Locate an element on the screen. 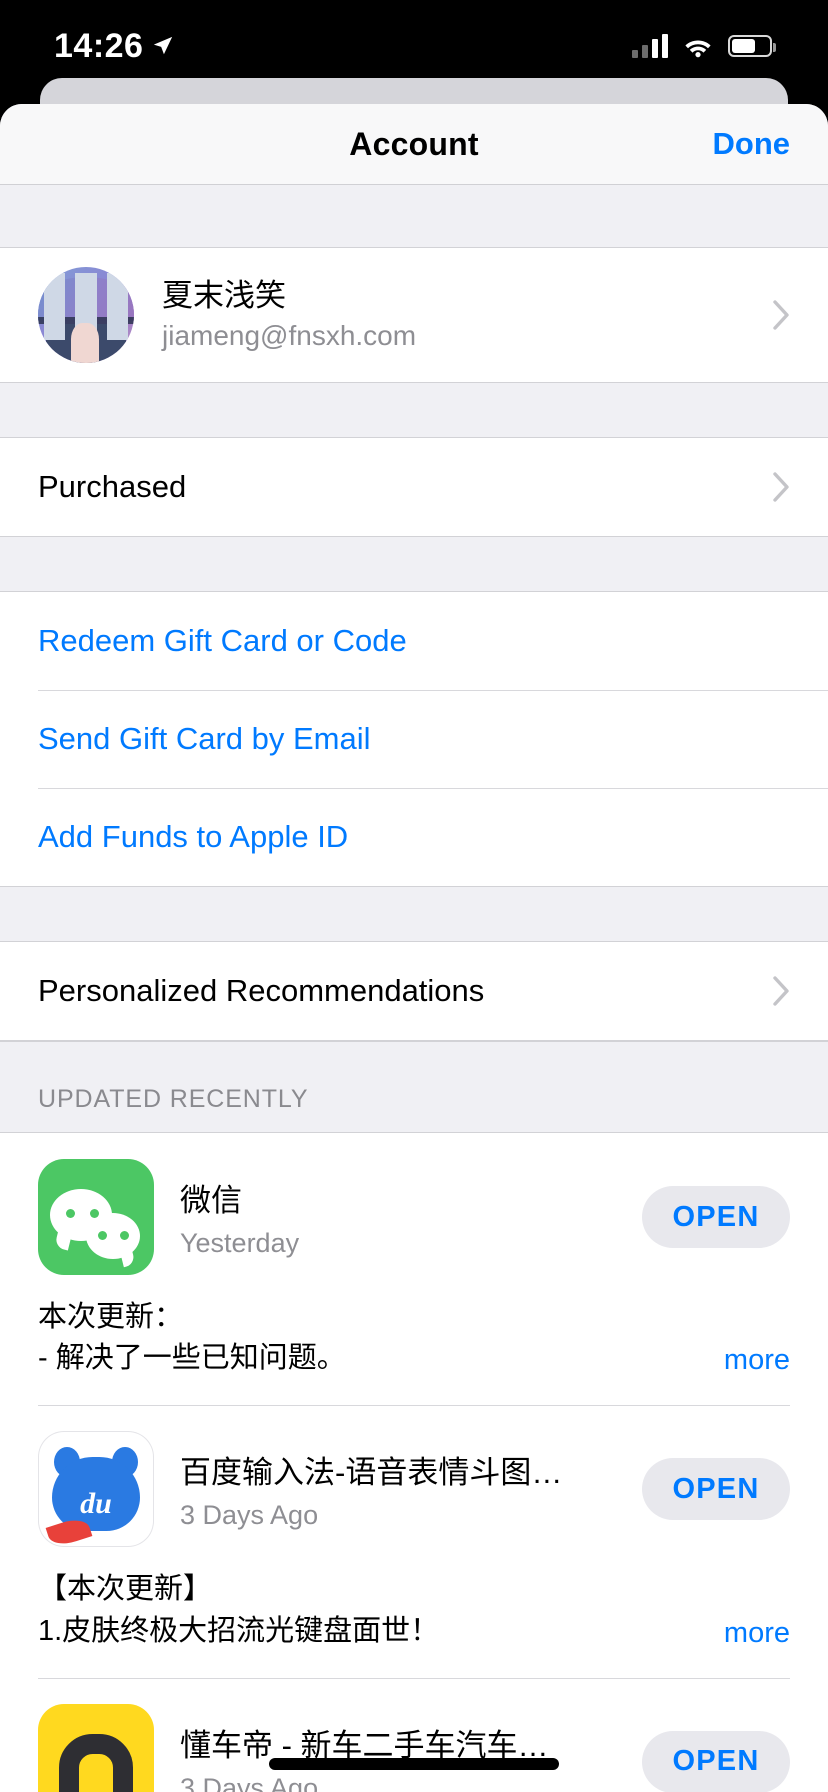 The height and width of the screenshot is (1792, 828). wechat-icon is located at coordinates (96, 1217).